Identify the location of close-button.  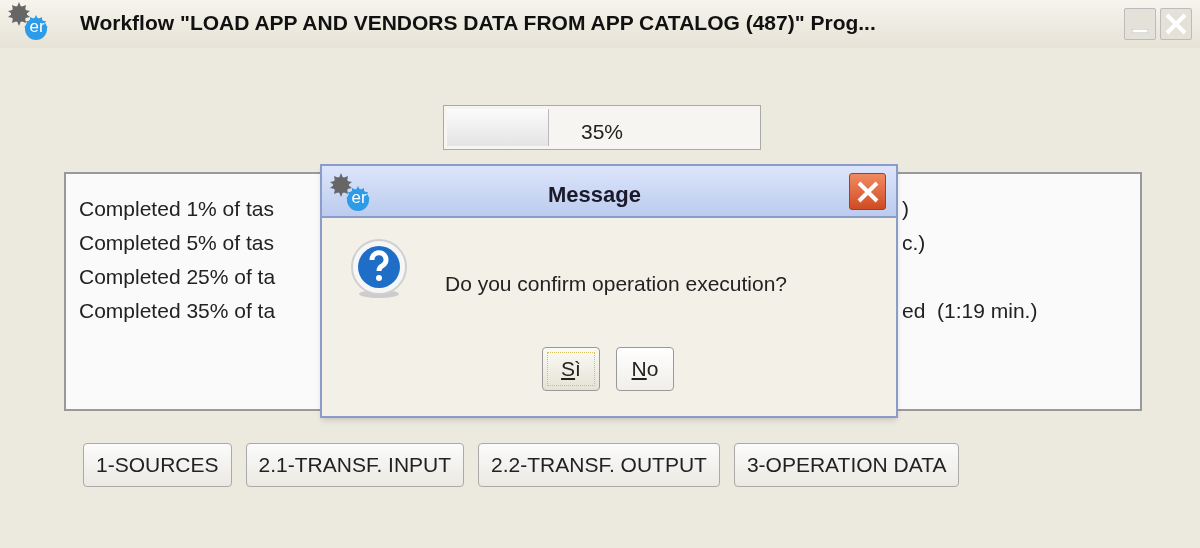
(867, 191).